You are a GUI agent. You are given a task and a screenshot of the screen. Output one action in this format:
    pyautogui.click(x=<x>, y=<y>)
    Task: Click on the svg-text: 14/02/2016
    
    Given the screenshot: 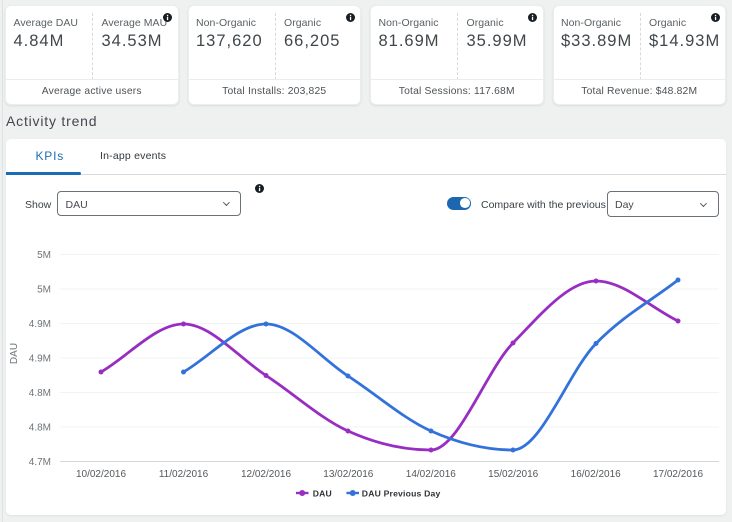 What is the action you would take?
    pyautogui.click(x=431, y=474)
    